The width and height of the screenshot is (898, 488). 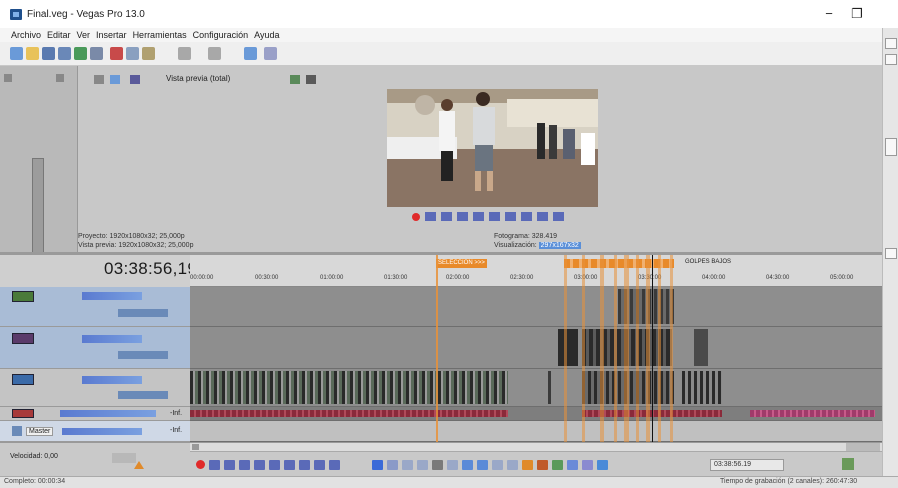 What do you see at coordinates (542, 464) in the screenshot?
I see `region-icon` at bounding box center [542, 464].